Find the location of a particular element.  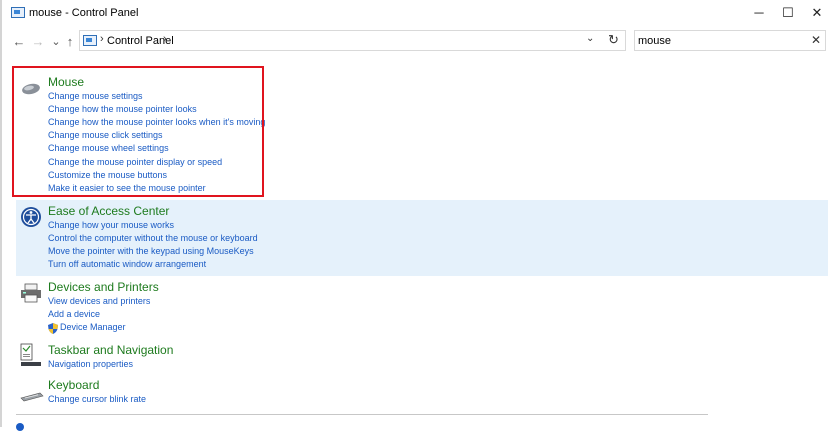

search-box: ✕ is located at coordinates (730, 40).